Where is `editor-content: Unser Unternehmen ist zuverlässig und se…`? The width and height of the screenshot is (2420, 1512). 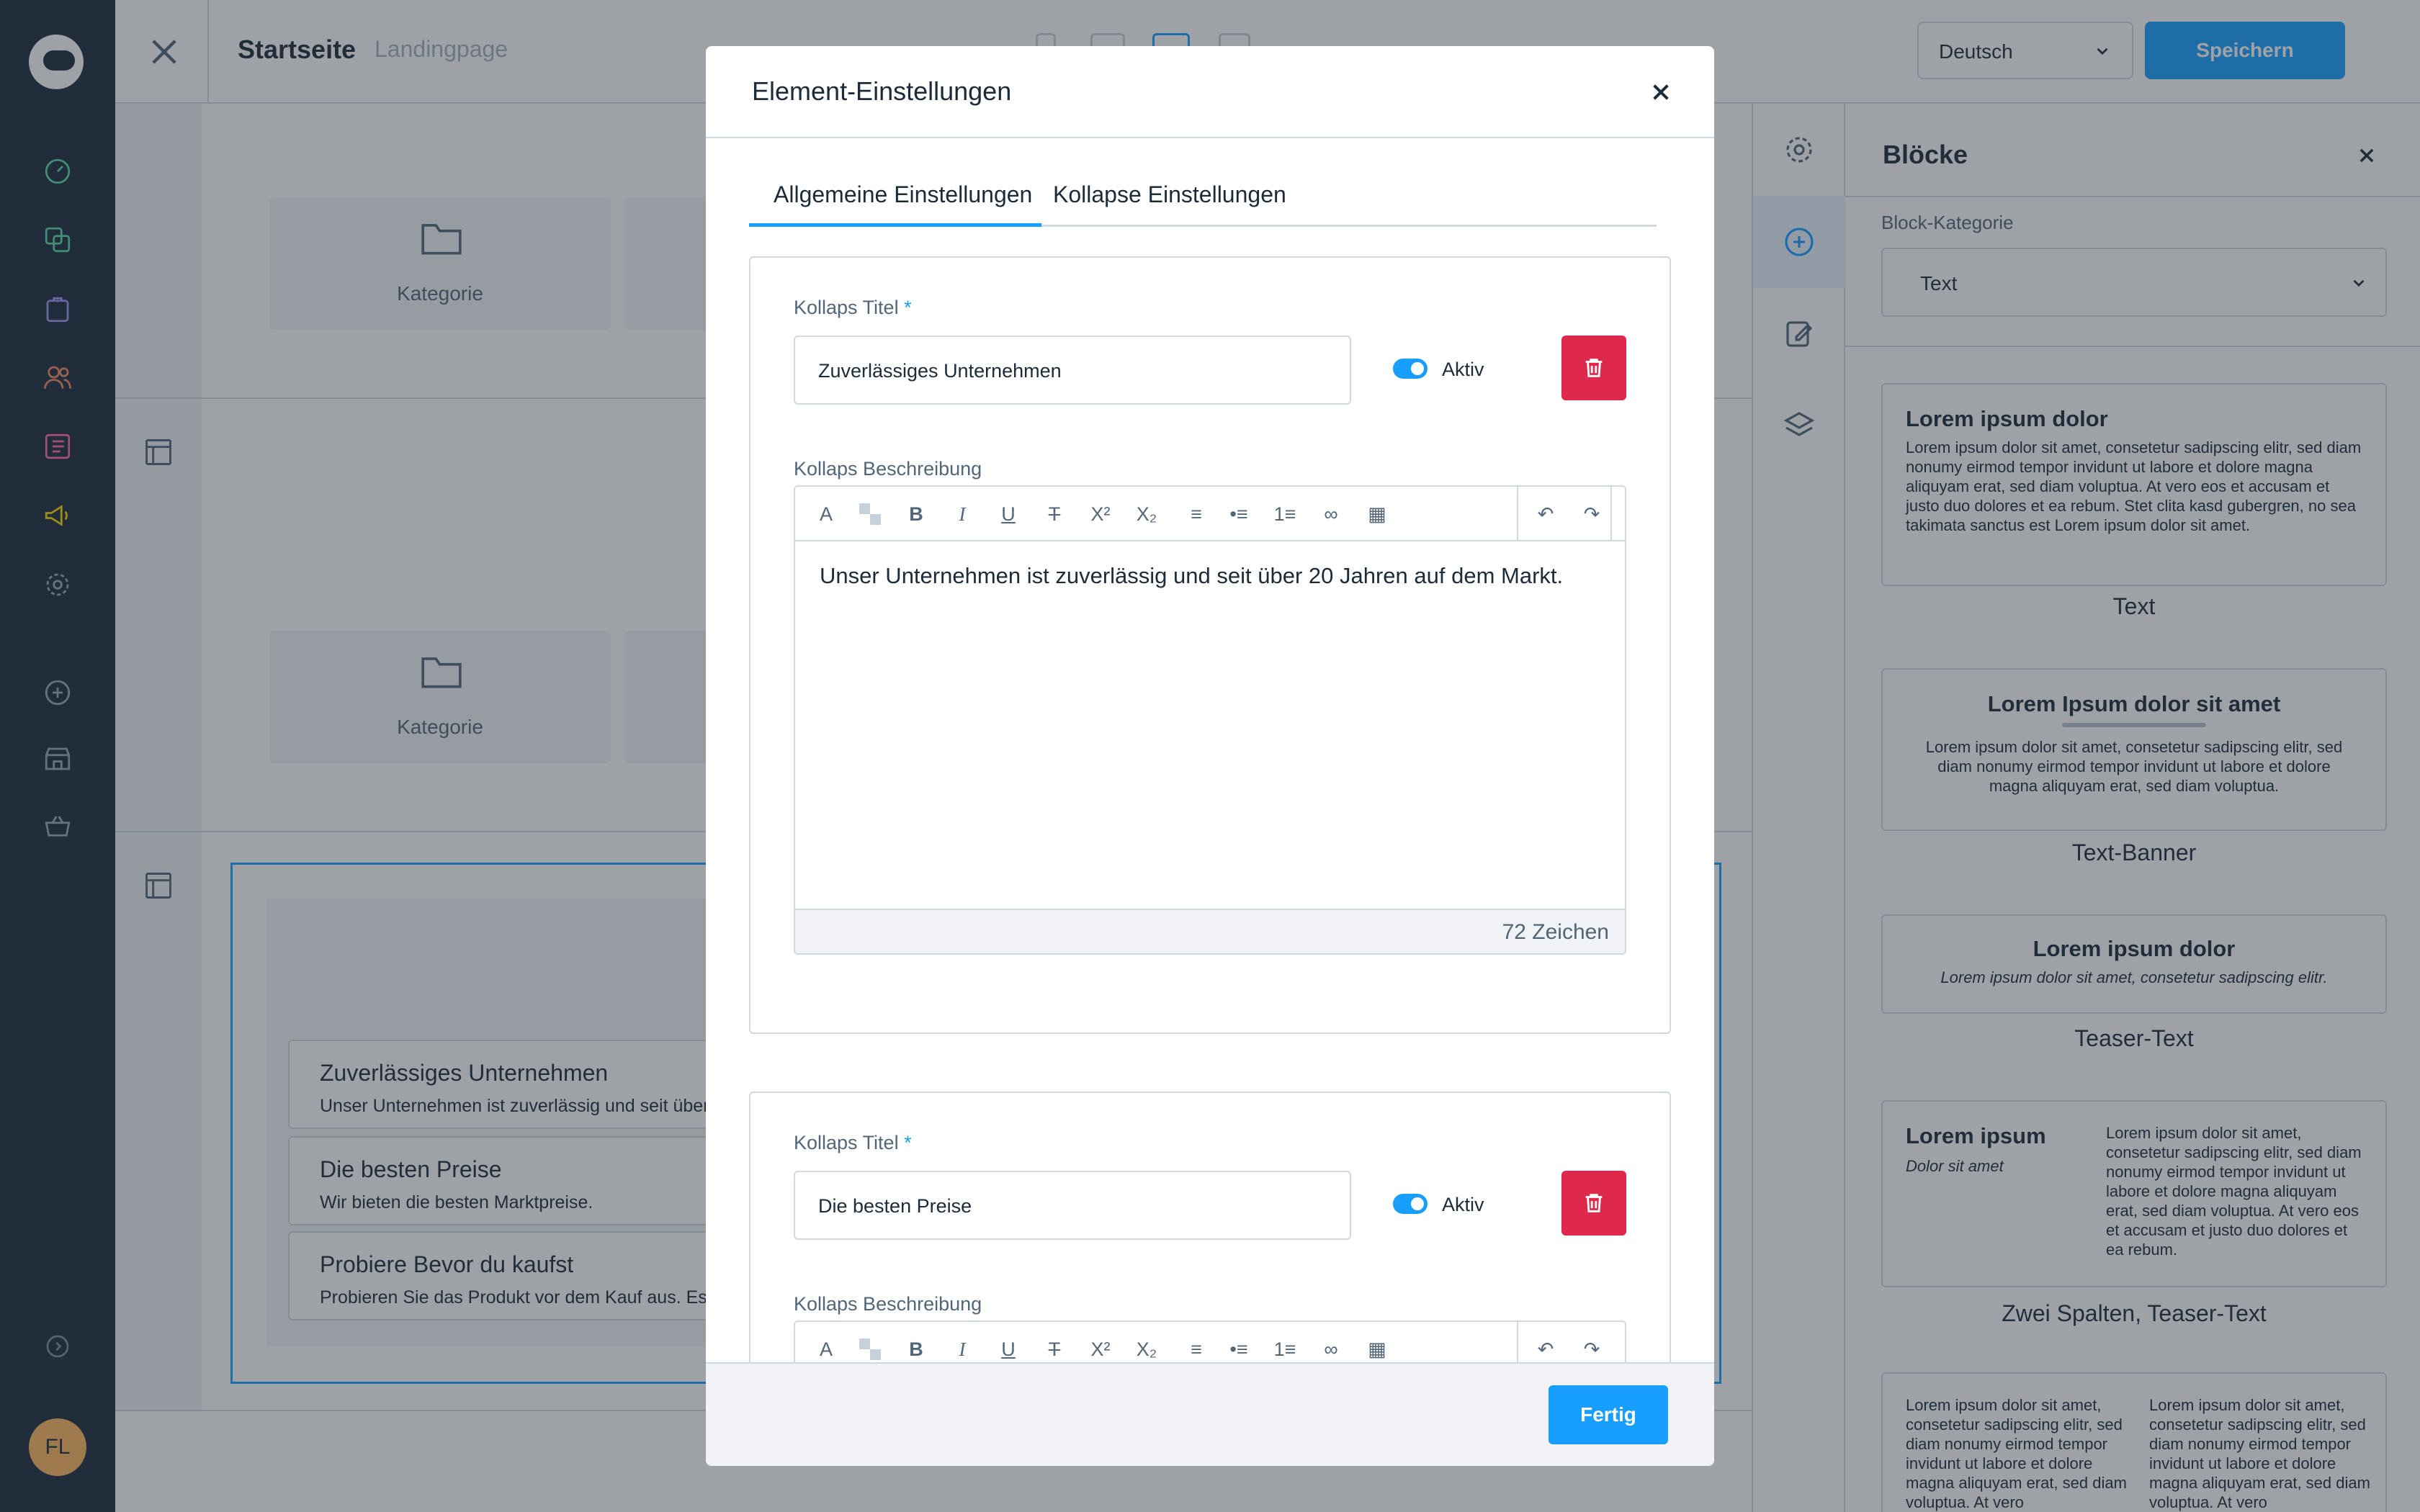 editor-content: Unser Unternehmen ist zuverlässig und se… is located at coordinates (1191, 576).